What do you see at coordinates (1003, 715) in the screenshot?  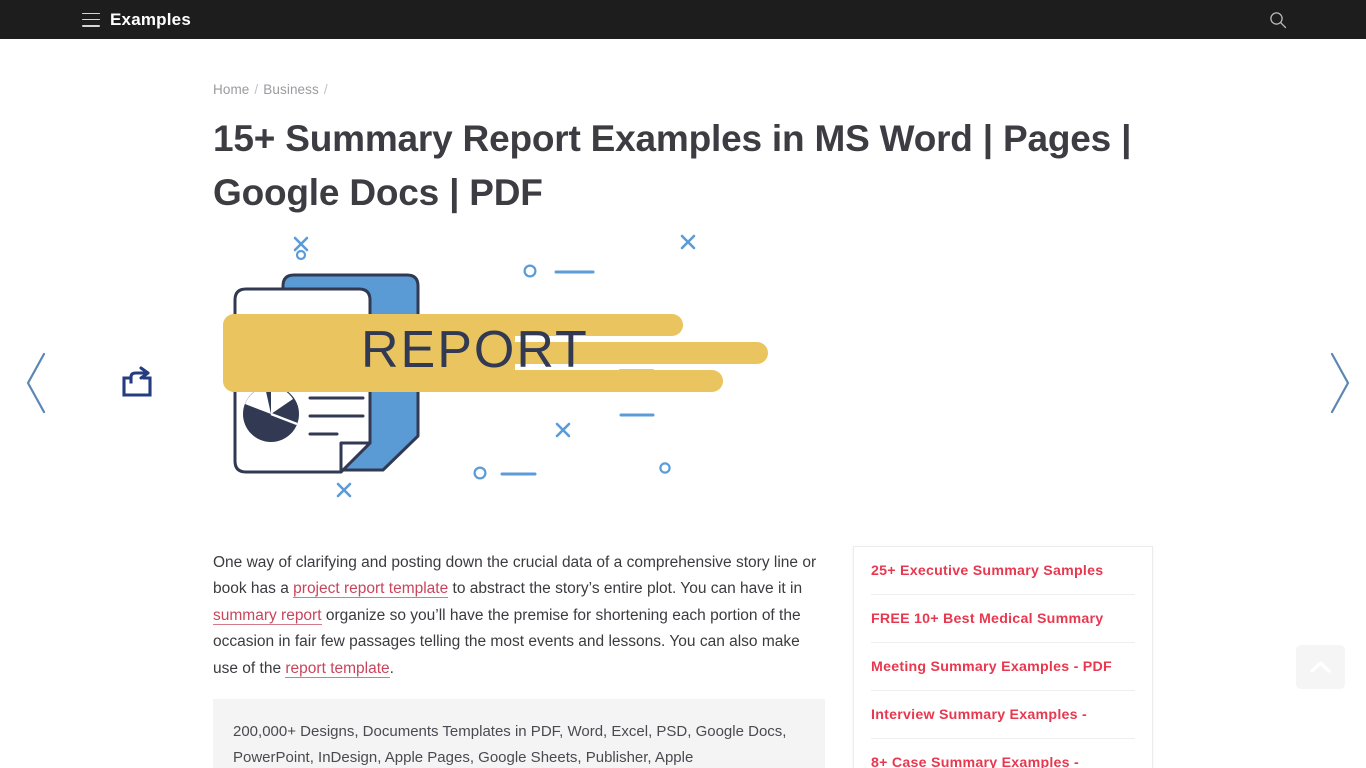 I see `sidebar-link-interview-summary: Interview Summary Examples -` at bounding box center [1003, 715].